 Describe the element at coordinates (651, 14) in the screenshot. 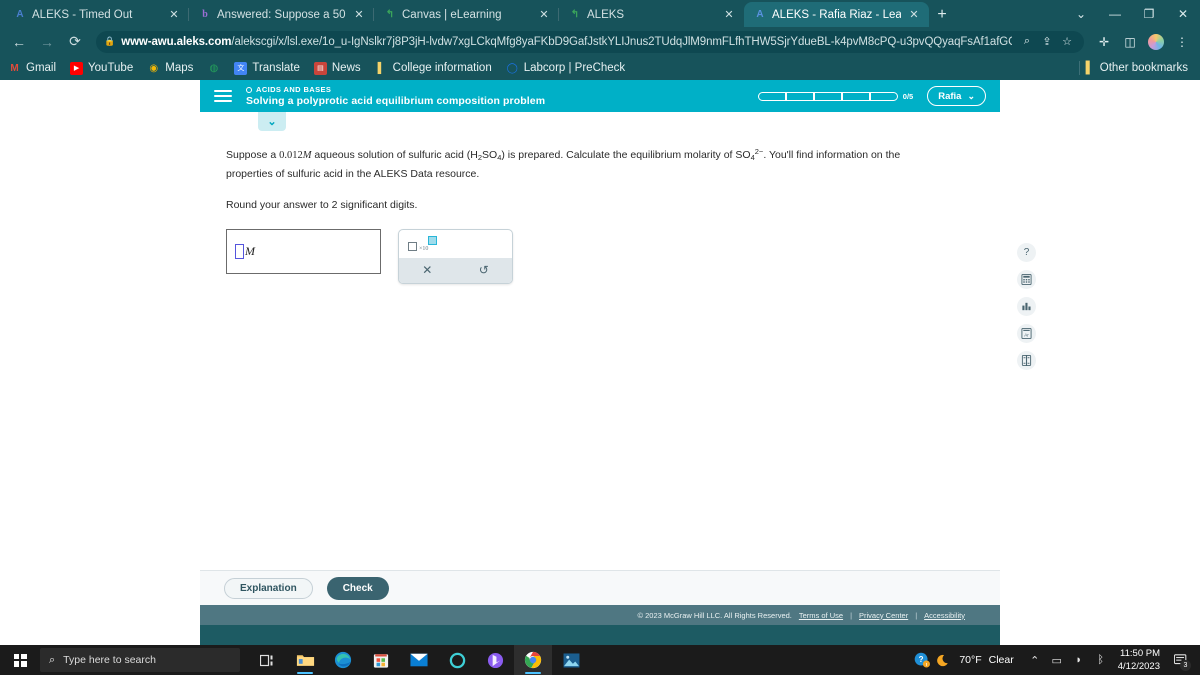

I see `browser-tab: ↰ ALEKS ✕` at that location.